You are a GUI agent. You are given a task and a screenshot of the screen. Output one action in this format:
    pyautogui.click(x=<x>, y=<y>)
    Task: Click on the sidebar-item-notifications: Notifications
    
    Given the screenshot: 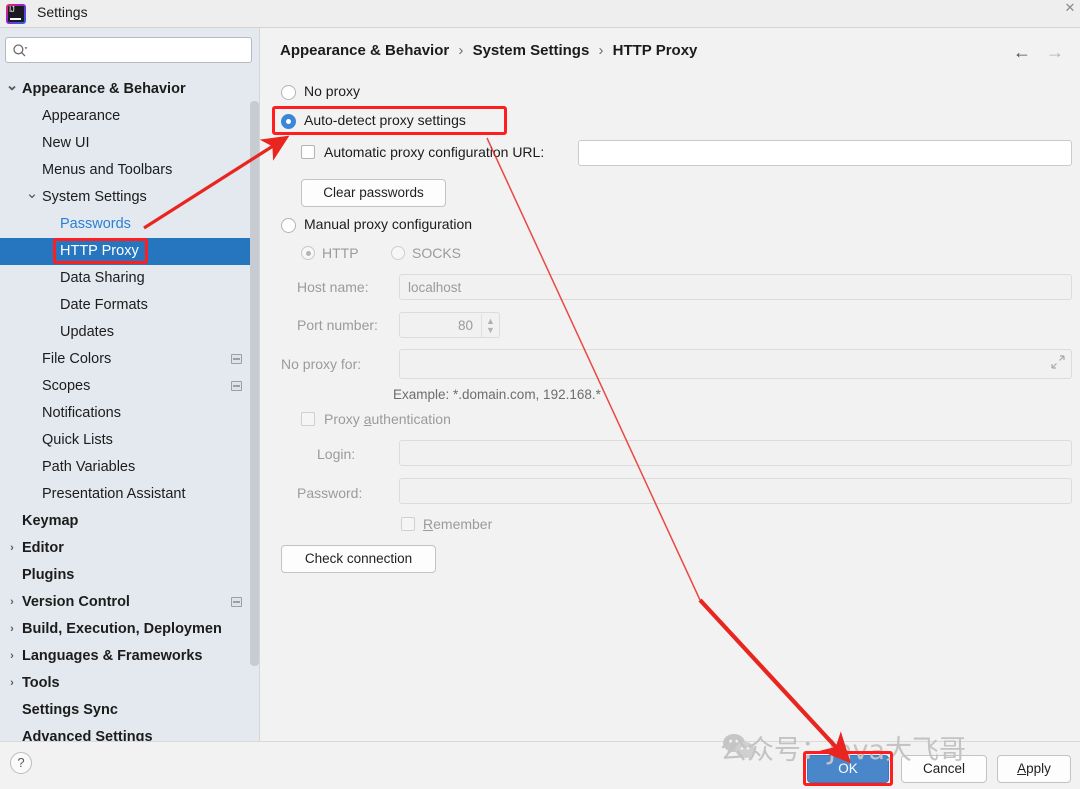 What is the action you would take?
    pyautogui.click(x=130, y=413)
    